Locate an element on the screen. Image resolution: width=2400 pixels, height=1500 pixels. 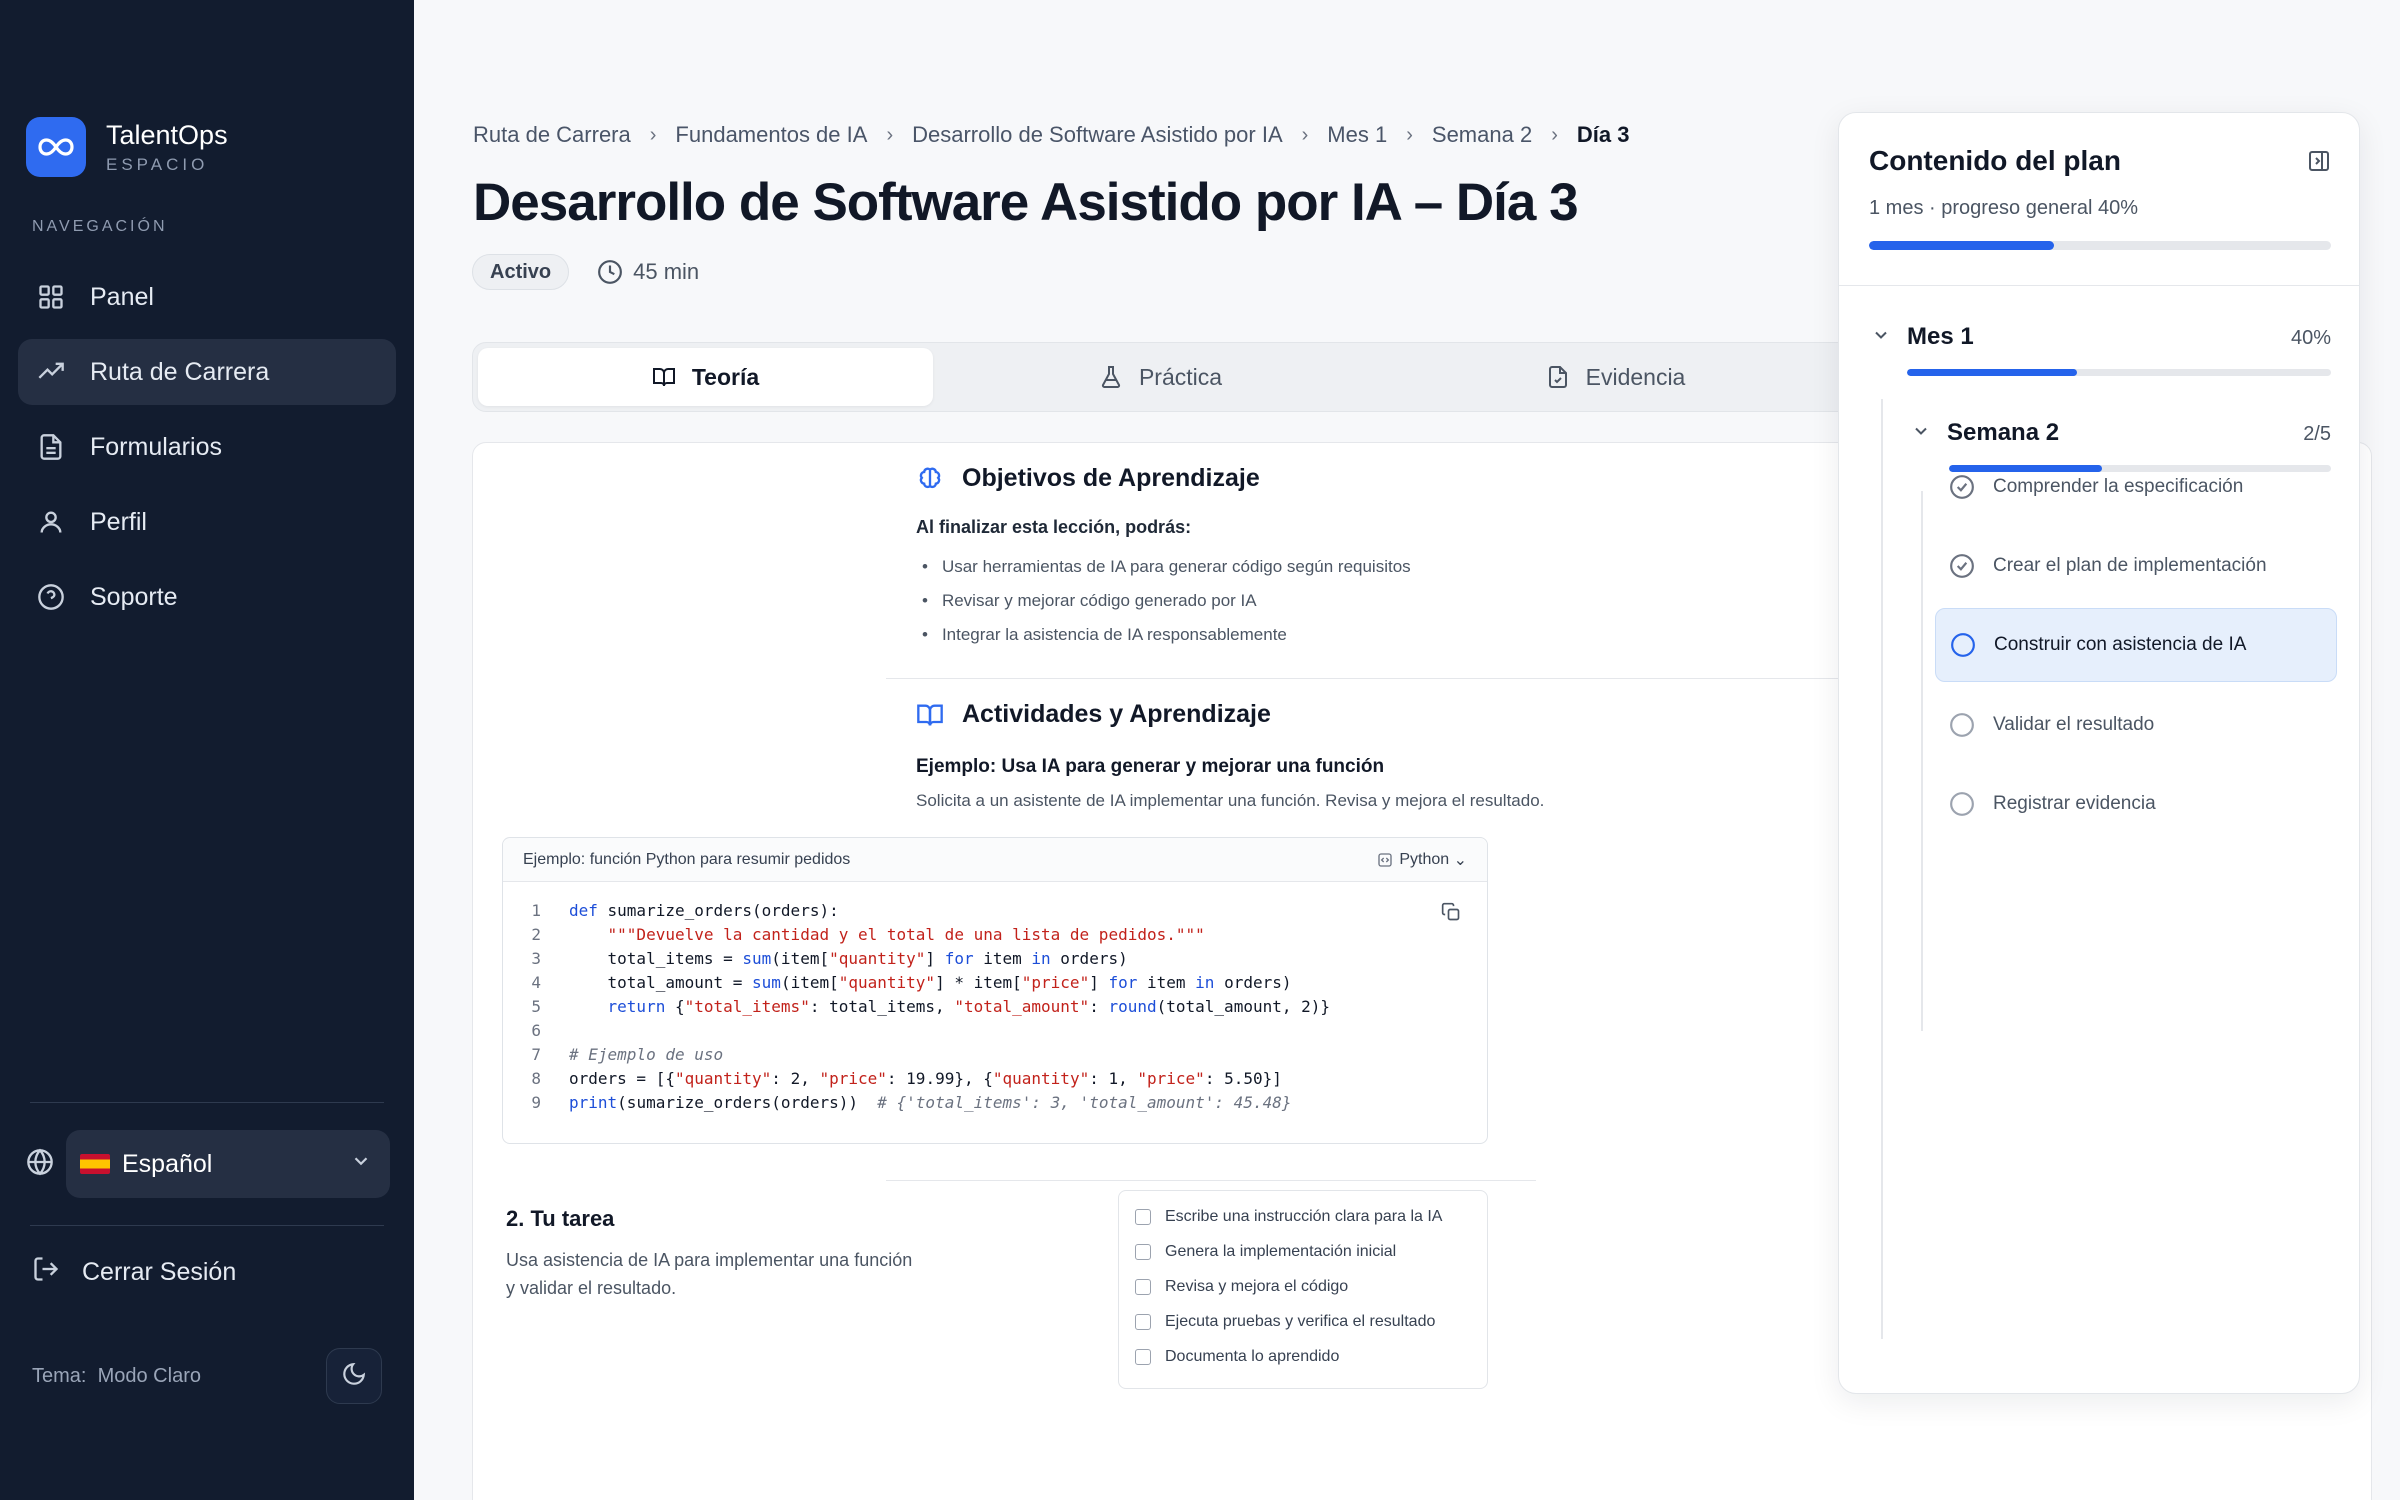
breadcrumb-item: Ruta de Carrera is located at coordinates (552, 135).